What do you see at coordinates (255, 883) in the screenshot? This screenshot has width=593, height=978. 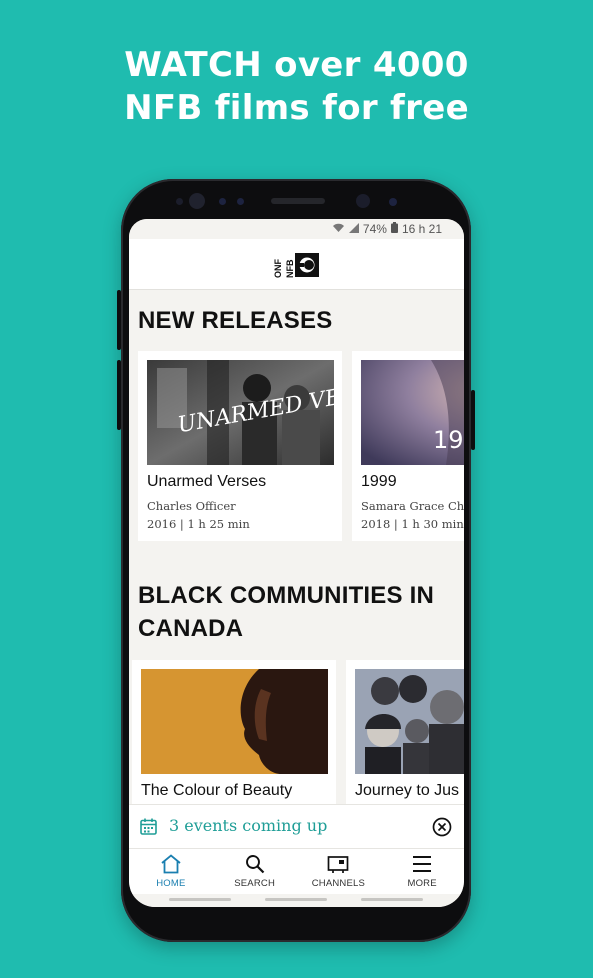 I see `nav-label: SEARCH` at bounding box center [255, 883].